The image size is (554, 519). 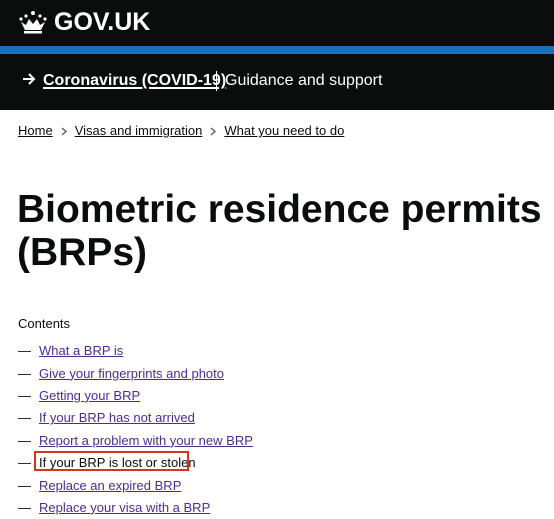 What do you see at coordinates (102, 22) in the screenshot?
I see `govuk-logo-text: GOV.UK` at bounding box center [102, 22].